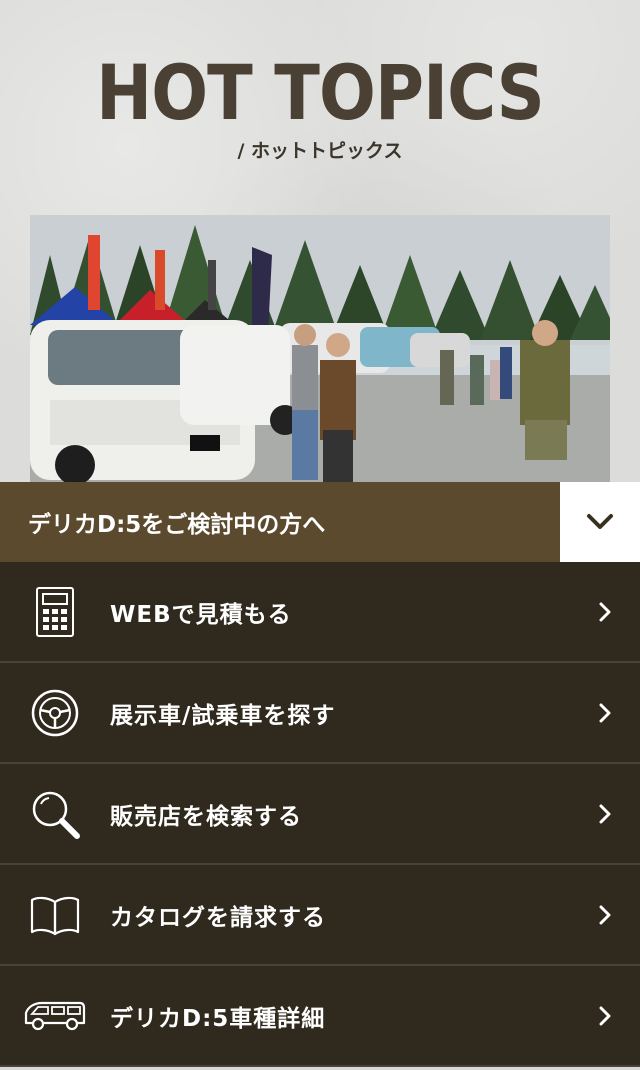  I want to click on menu-item-model-details: デリカD:5車種詳細, so click(320, 1016).